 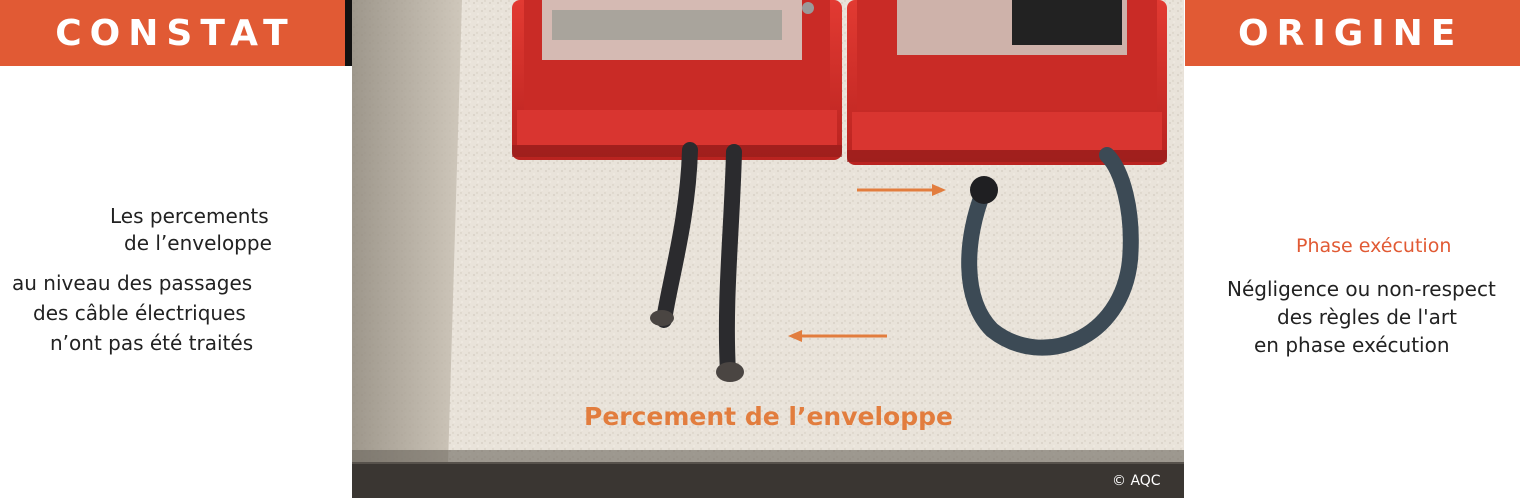 I want to click on photo-caption: Percement de l’enveloppe, so click(x=768, y=416).